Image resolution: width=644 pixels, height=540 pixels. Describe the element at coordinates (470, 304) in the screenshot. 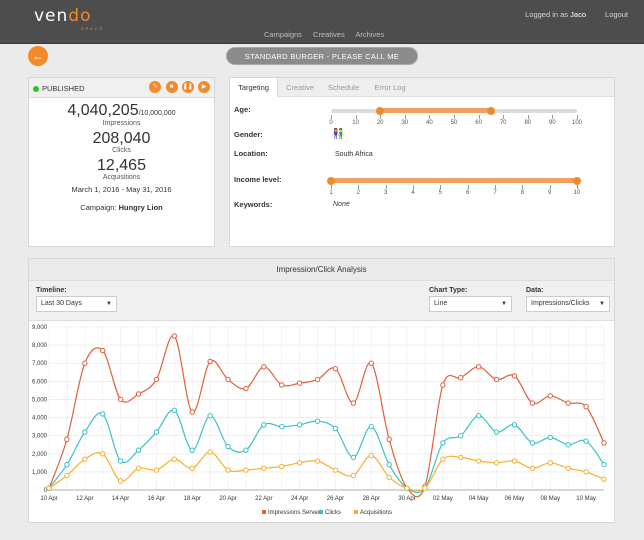

I see `chart-type-select: Line ▼` at that location.